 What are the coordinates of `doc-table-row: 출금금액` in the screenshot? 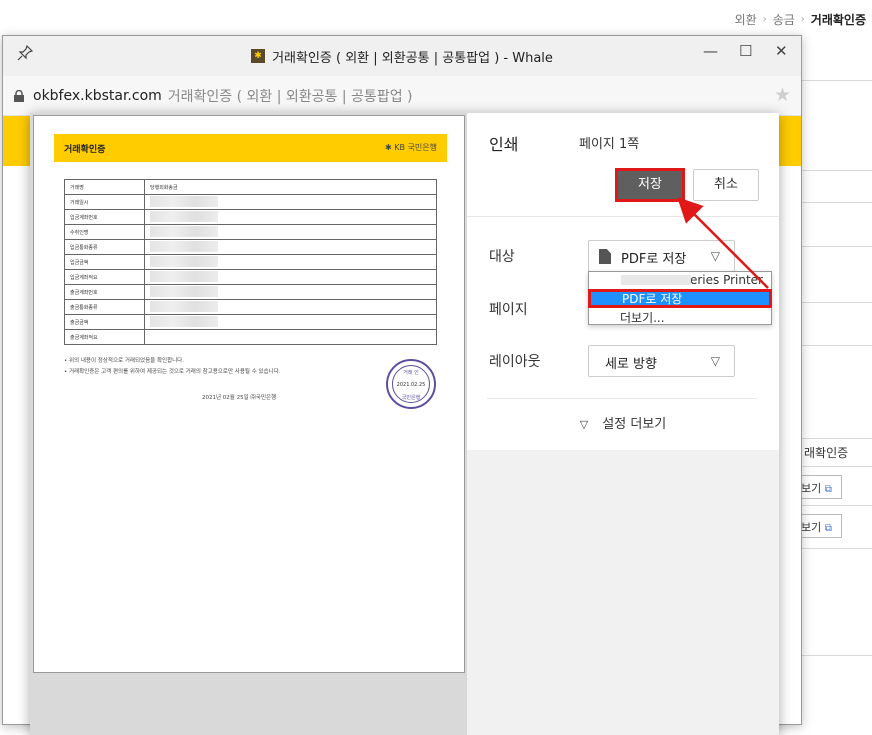 It's located at (250, 322).